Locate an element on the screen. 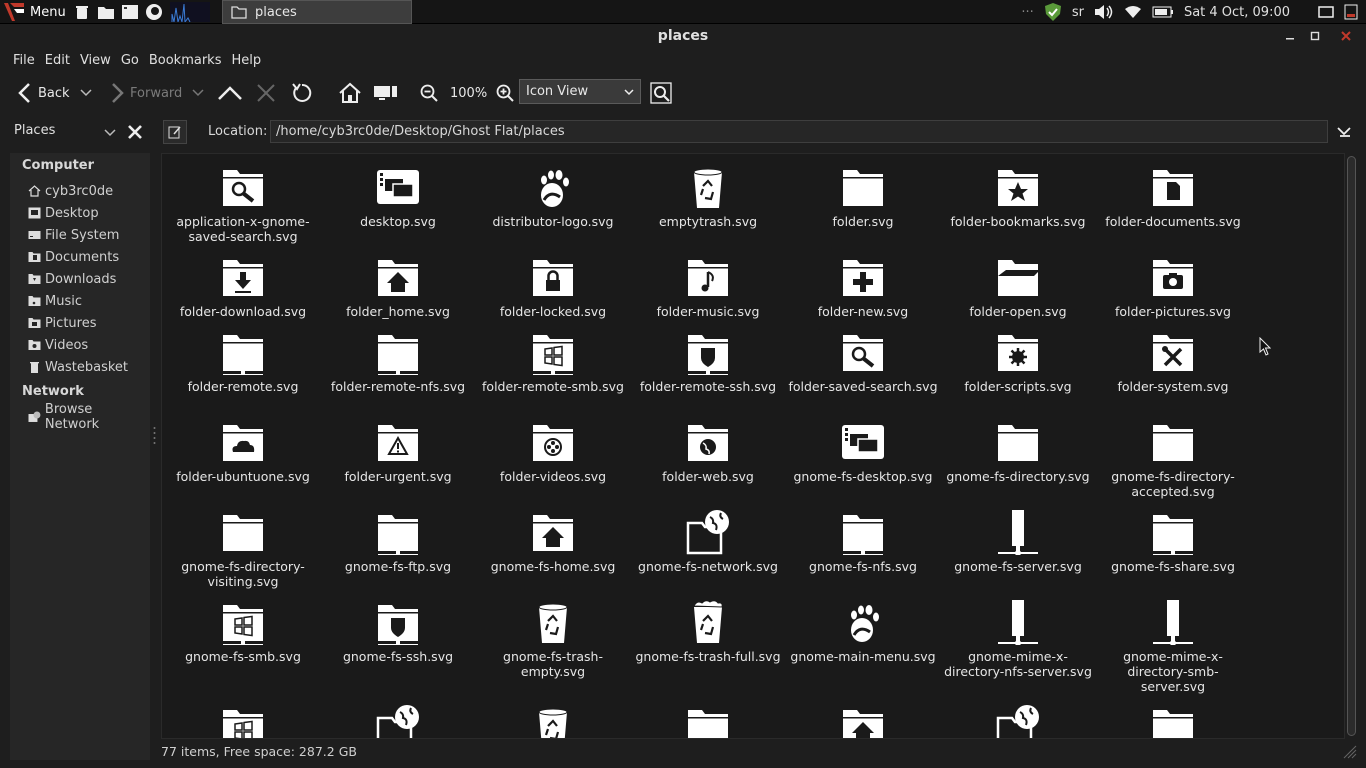 This screenshot has width=1366, height=768. file-item: folder-saved-search.svg is located at coordinates (863, 361).